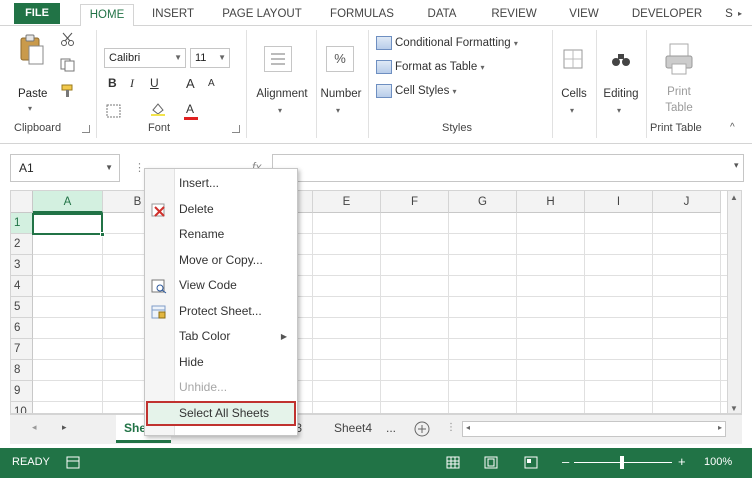 The height and width of the screenshot is (490, 752). What do you see at coordinates (22, 202) in the screenshot?
I see `select-all-corner` at bounding box center [22, 202].